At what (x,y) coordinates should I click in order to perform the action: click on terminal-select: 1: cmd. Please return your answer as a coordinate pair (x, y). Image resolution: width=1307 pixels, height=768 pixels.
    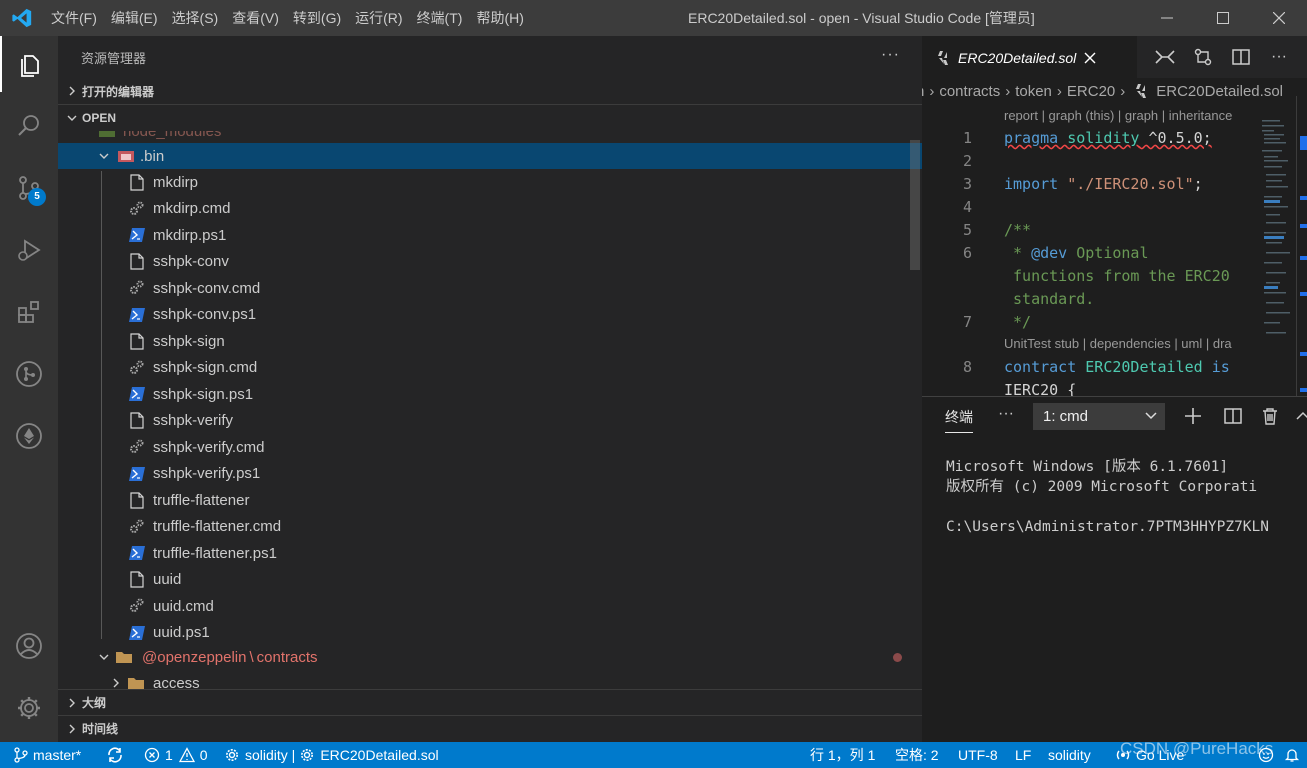
    Looking at the image, I should click on (1099, 416).